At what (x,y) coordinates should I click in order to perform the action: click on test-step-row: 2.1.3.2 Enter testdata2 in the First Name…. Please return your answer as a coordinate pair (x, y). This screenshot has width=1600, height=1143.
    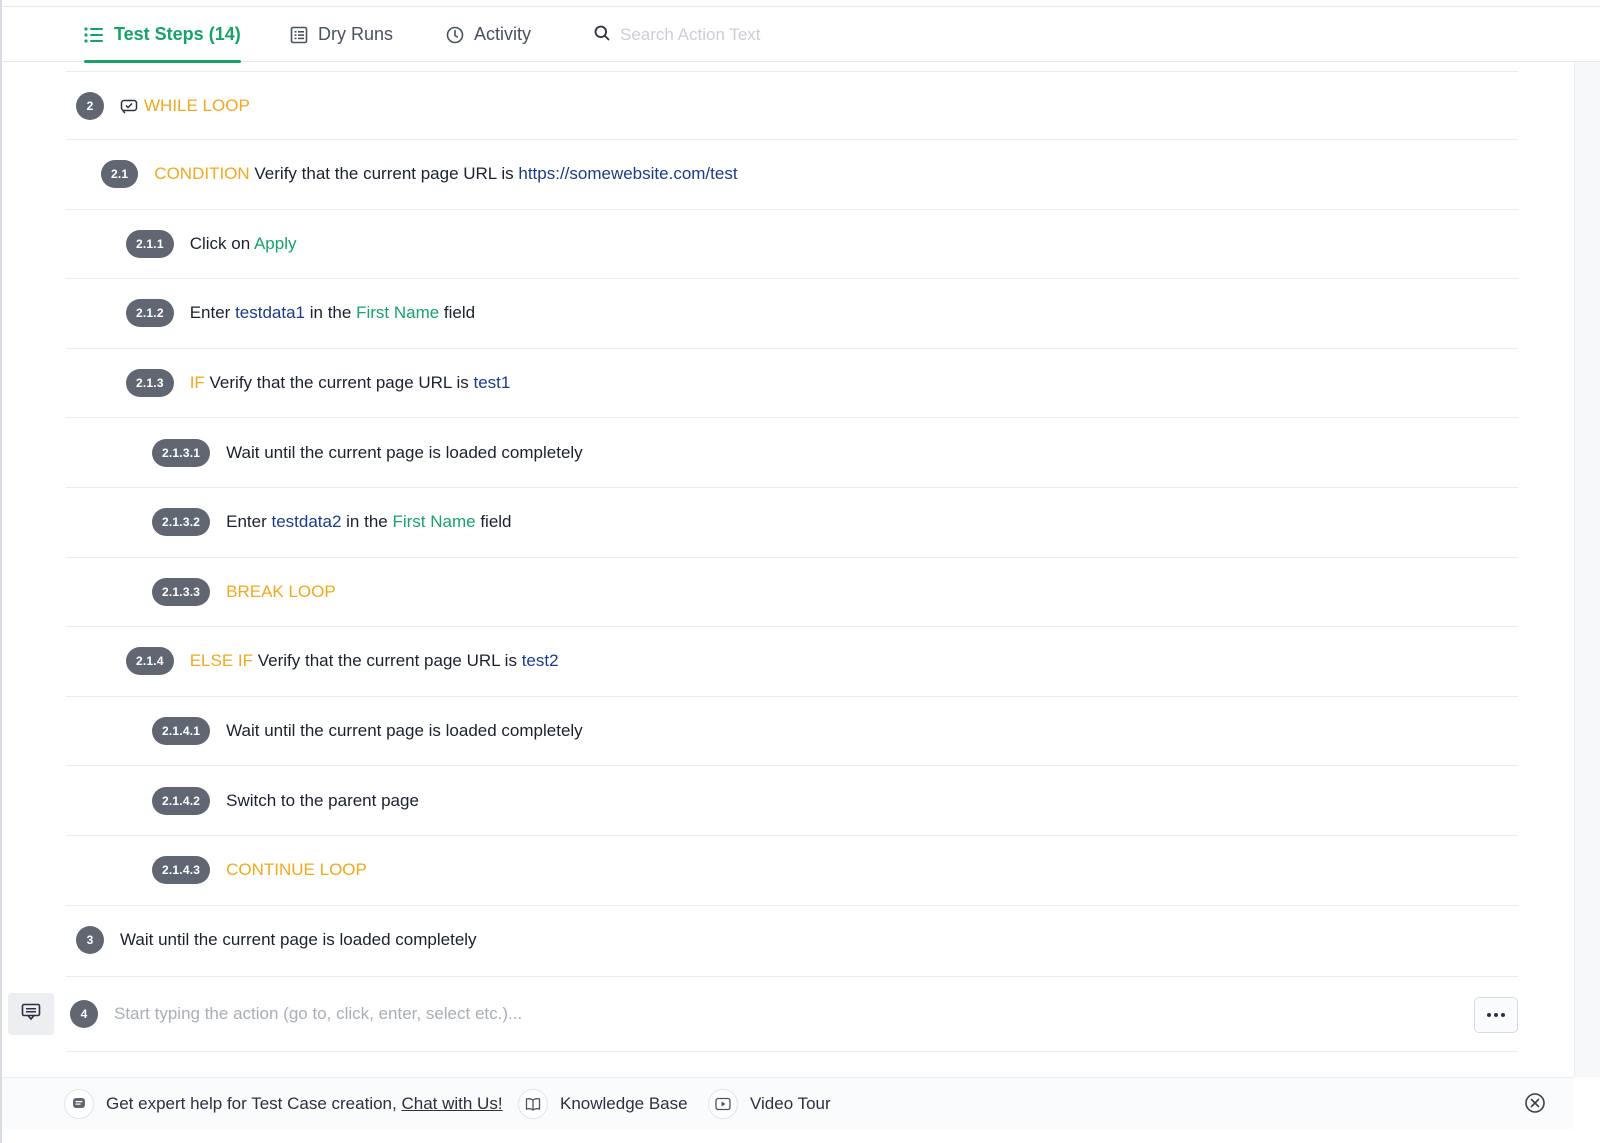
    Looking at the image, I should click on (792, 521).